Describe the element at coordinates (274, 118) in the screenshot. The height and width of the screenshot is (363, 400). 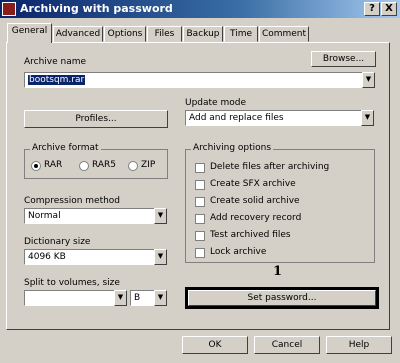
I see `update-mode-select: Add and replace files` at that location.